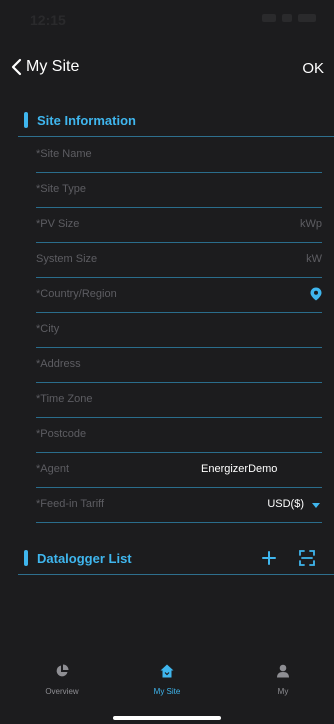 The width and height of the screenshot is (334, 724). What do you see at coordinates (48, 329) in the screenshot?
I see `field-label: *City` at bounding box center [48, 329].